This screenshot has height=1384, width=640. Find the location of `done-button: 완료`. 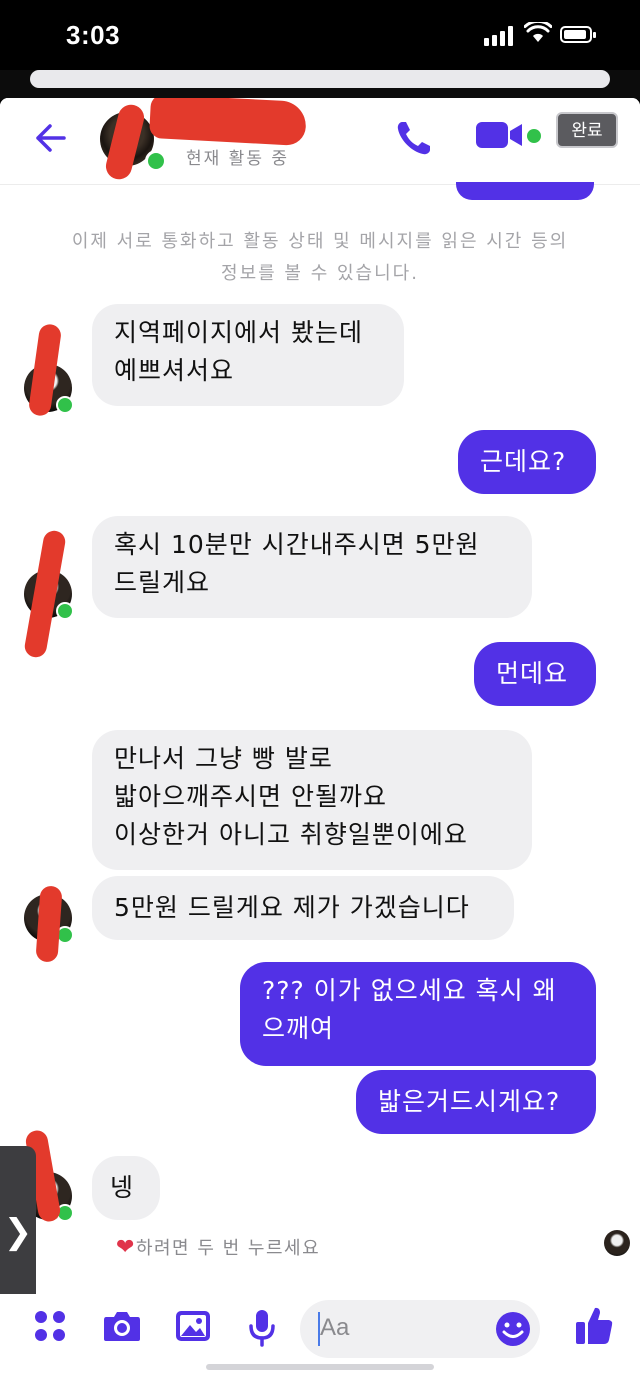

done-button: 완료 is located at coordinates (587, 130).